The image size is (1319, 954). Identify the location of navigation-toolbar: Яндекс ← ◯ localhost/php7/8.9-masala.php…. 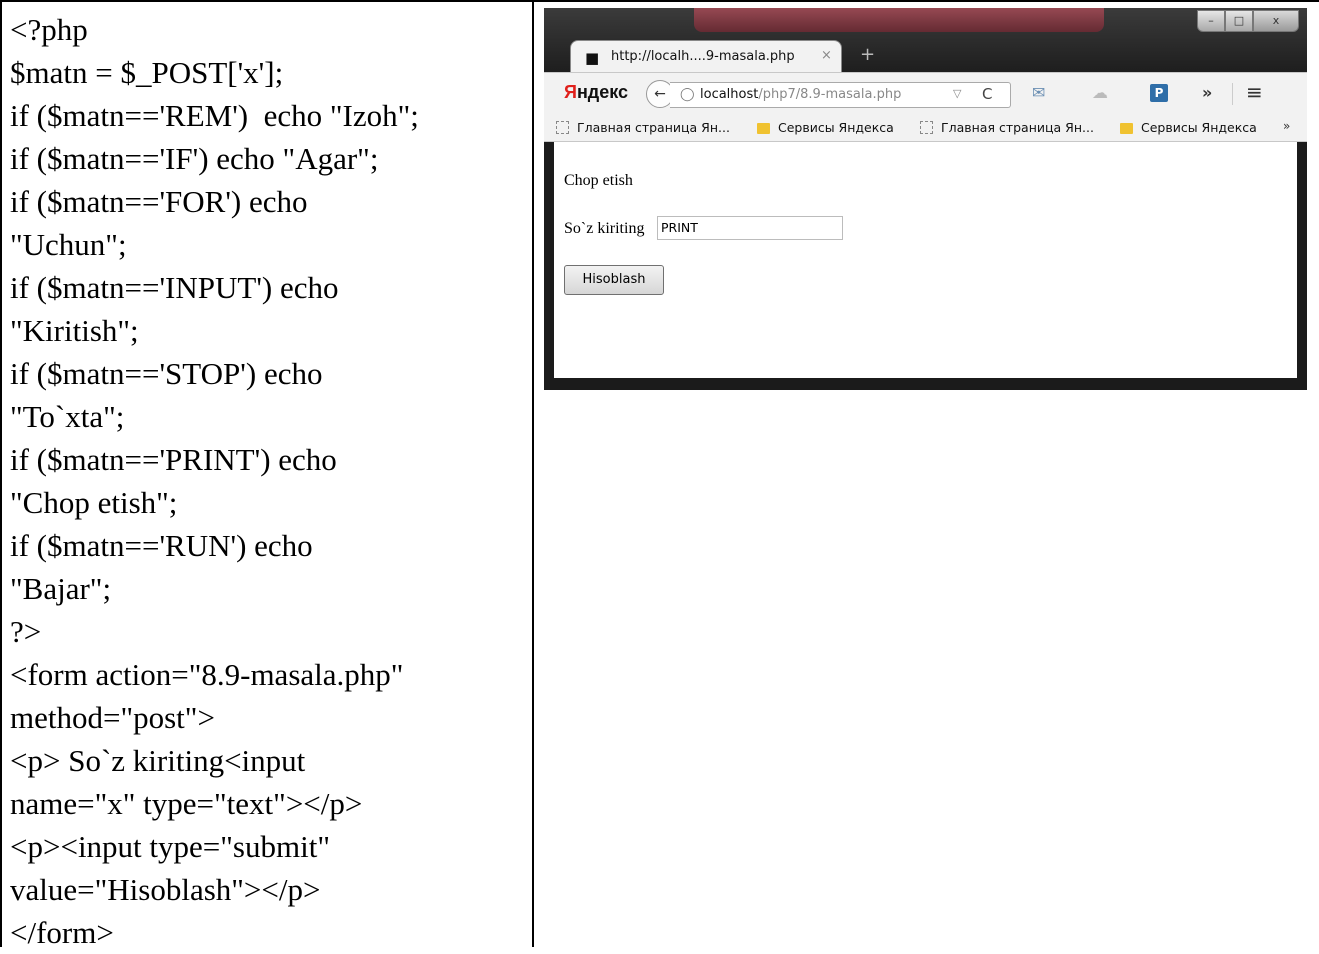
(925, 92).